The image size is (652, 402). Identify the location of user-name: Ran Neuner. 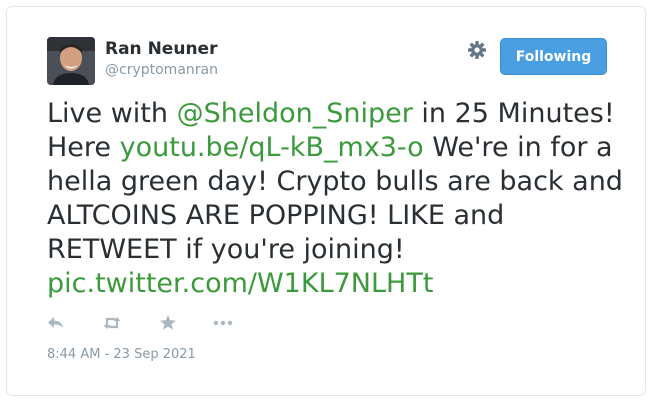
(161, 49).